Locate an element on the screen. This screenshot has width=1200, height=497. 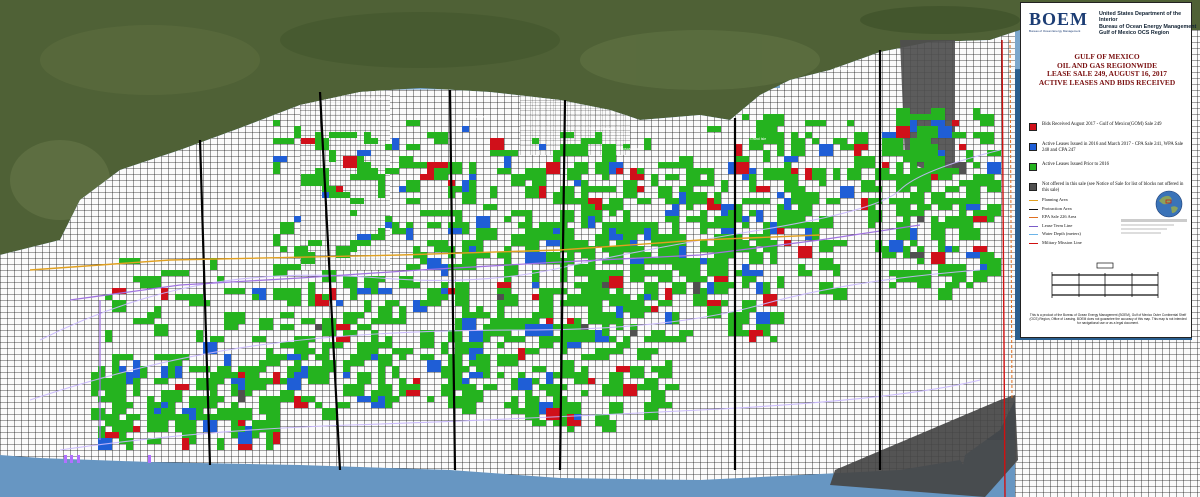
line-legend-item: Planning Area is located at coordinates (1074, 201).